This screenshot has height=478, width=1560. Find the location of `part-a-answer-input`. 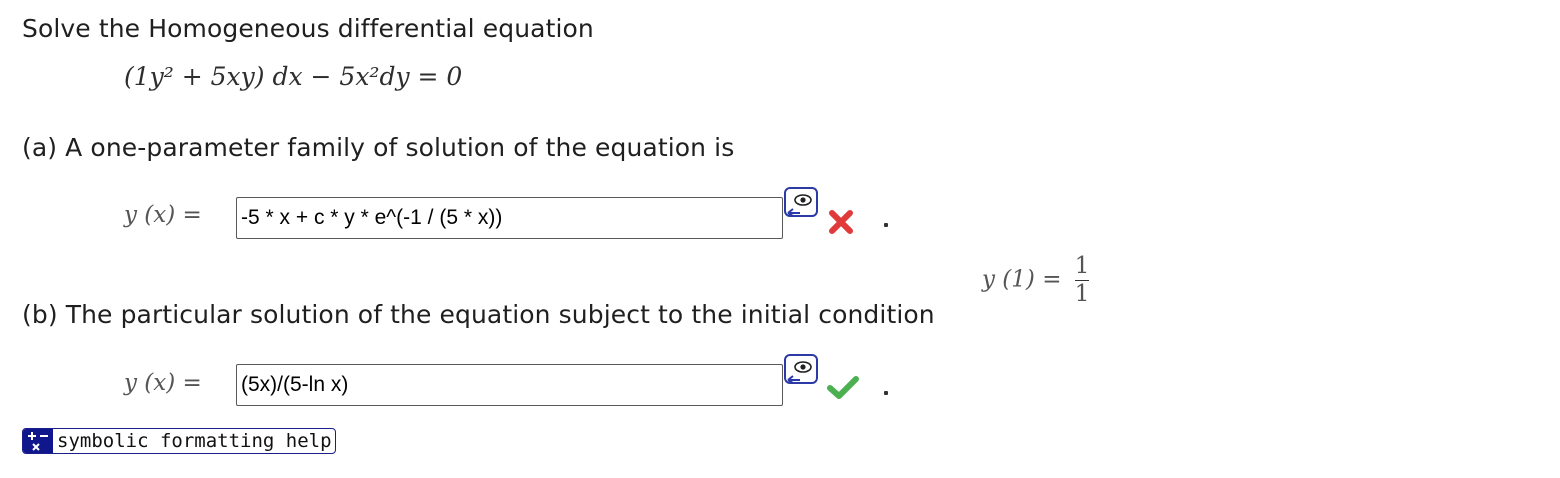

part-a-answer-input is located at coordinates (509, 218).